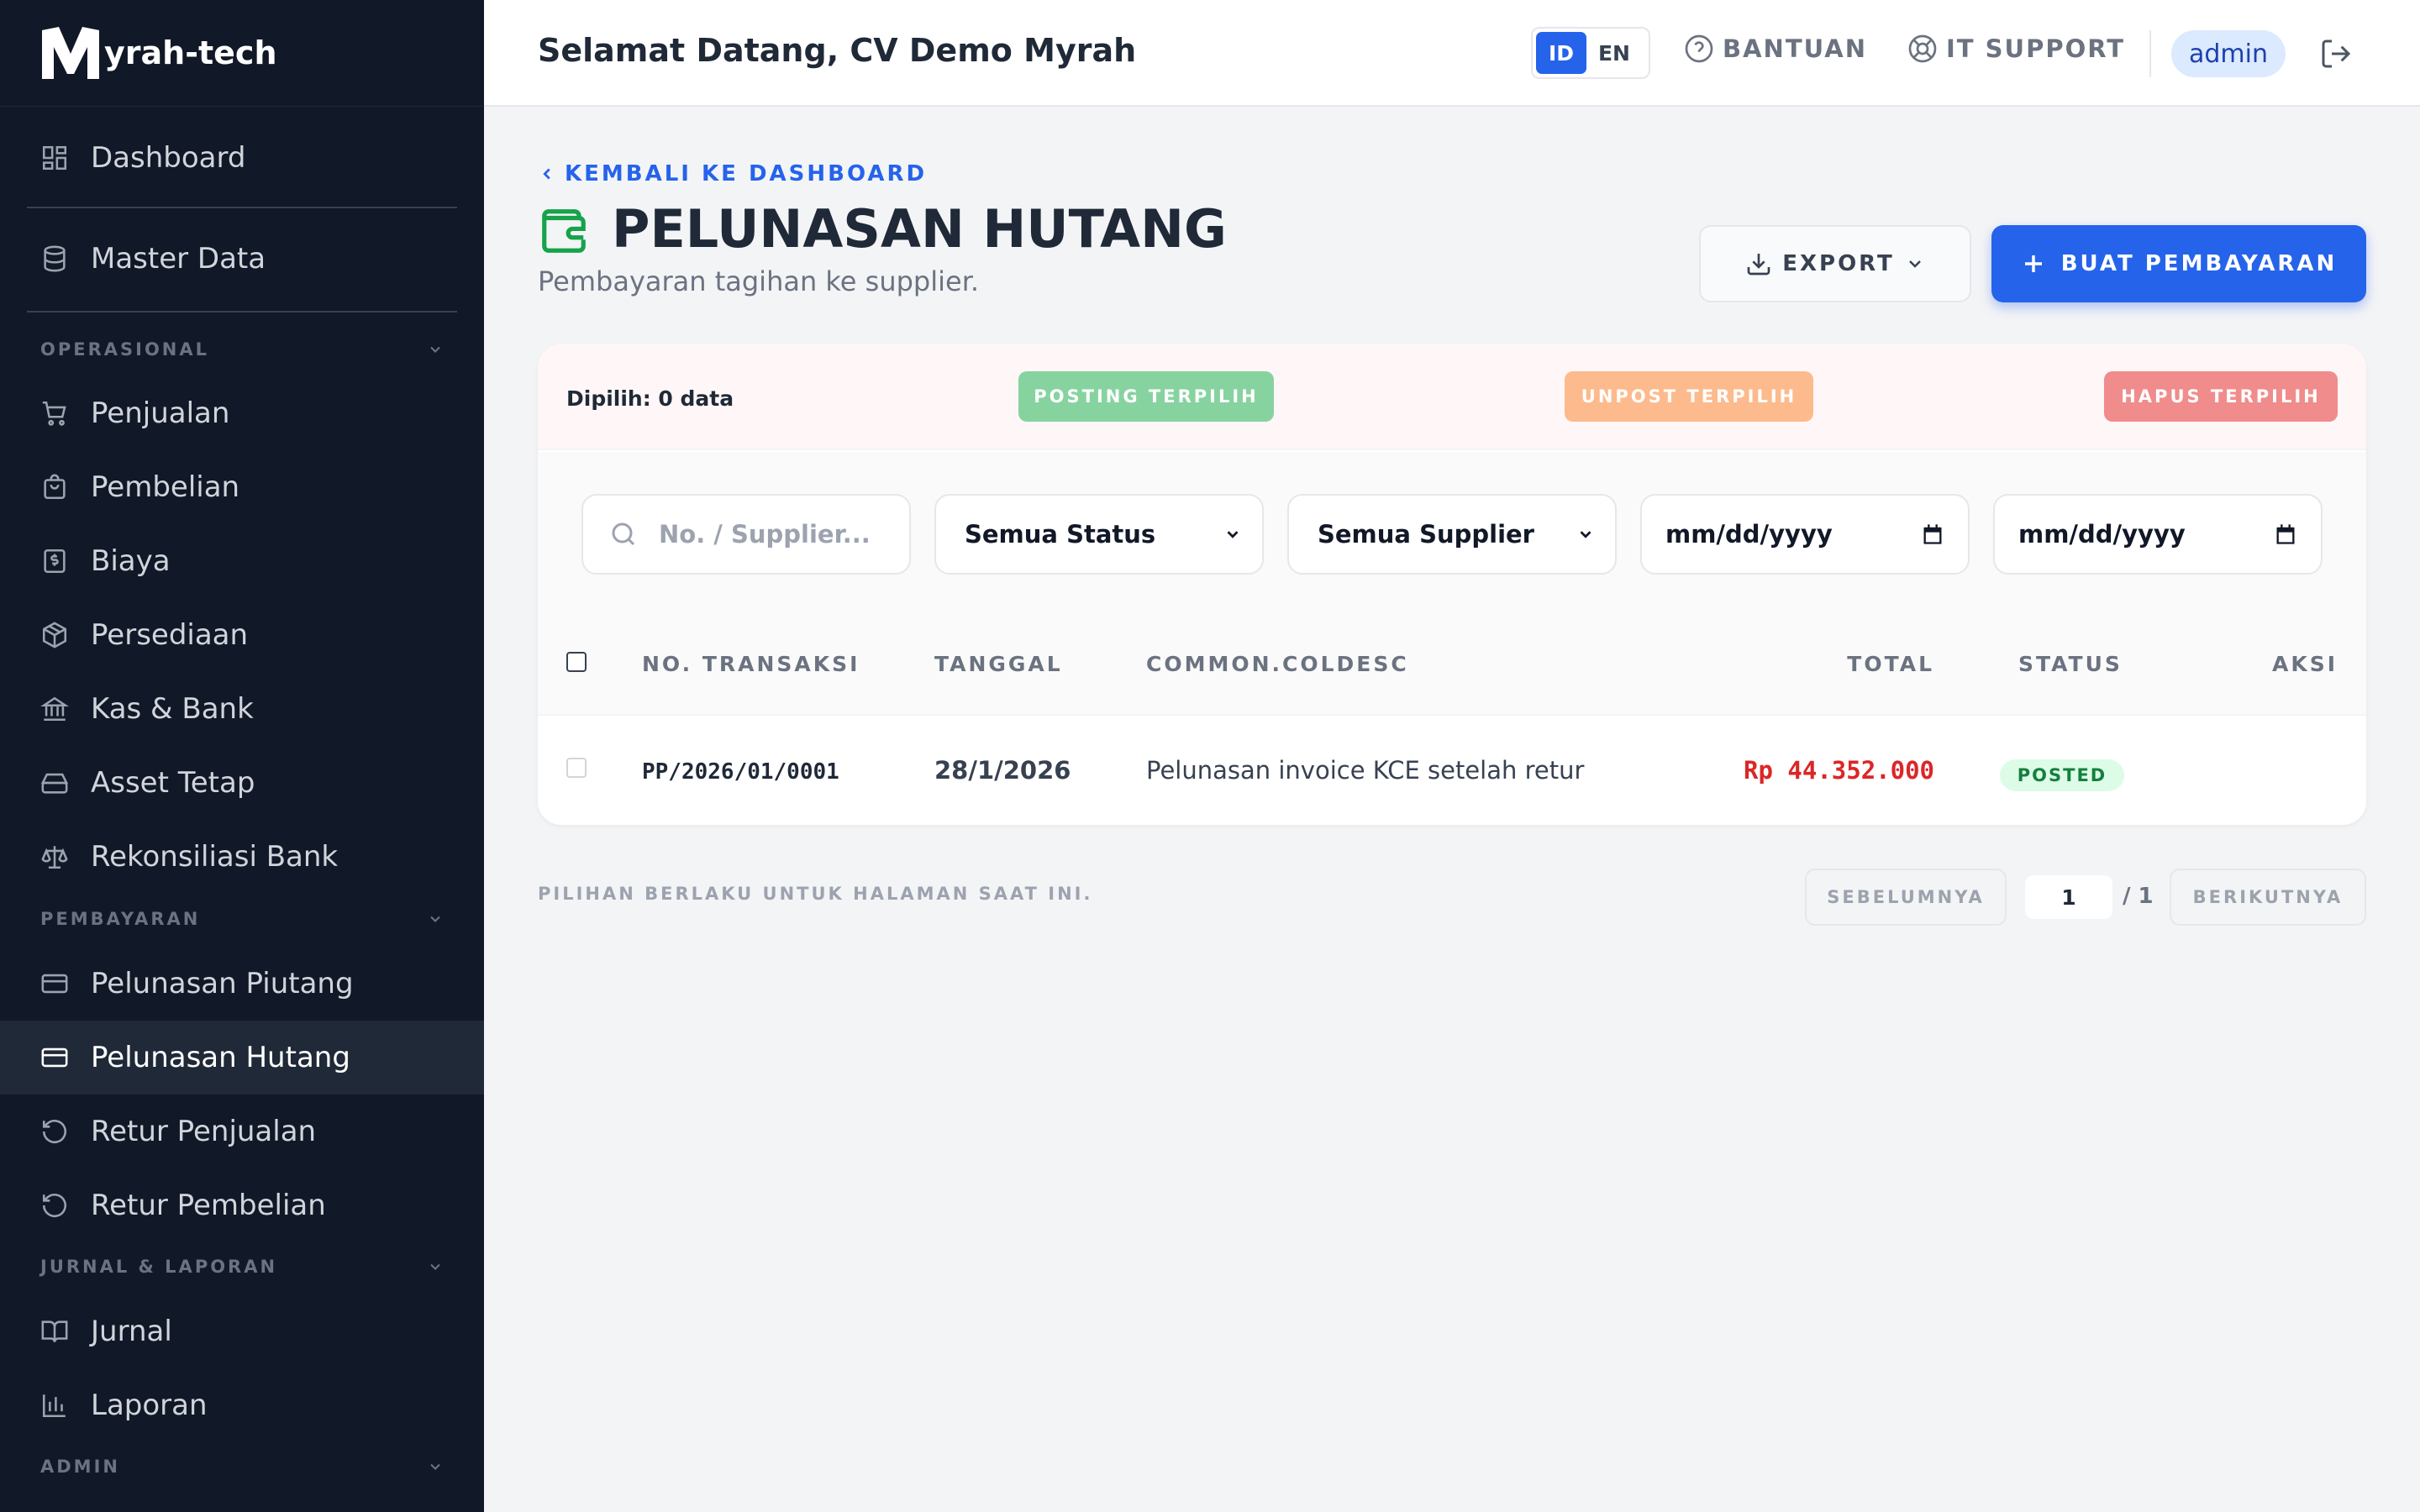 This screenshot has width=2420, height=1512. What do you see at coordinates (838, 50) in the screenshot?
I see `welcome-text: Selamat Datang, CV Demo Myrah` at bounding box center [838, 50].